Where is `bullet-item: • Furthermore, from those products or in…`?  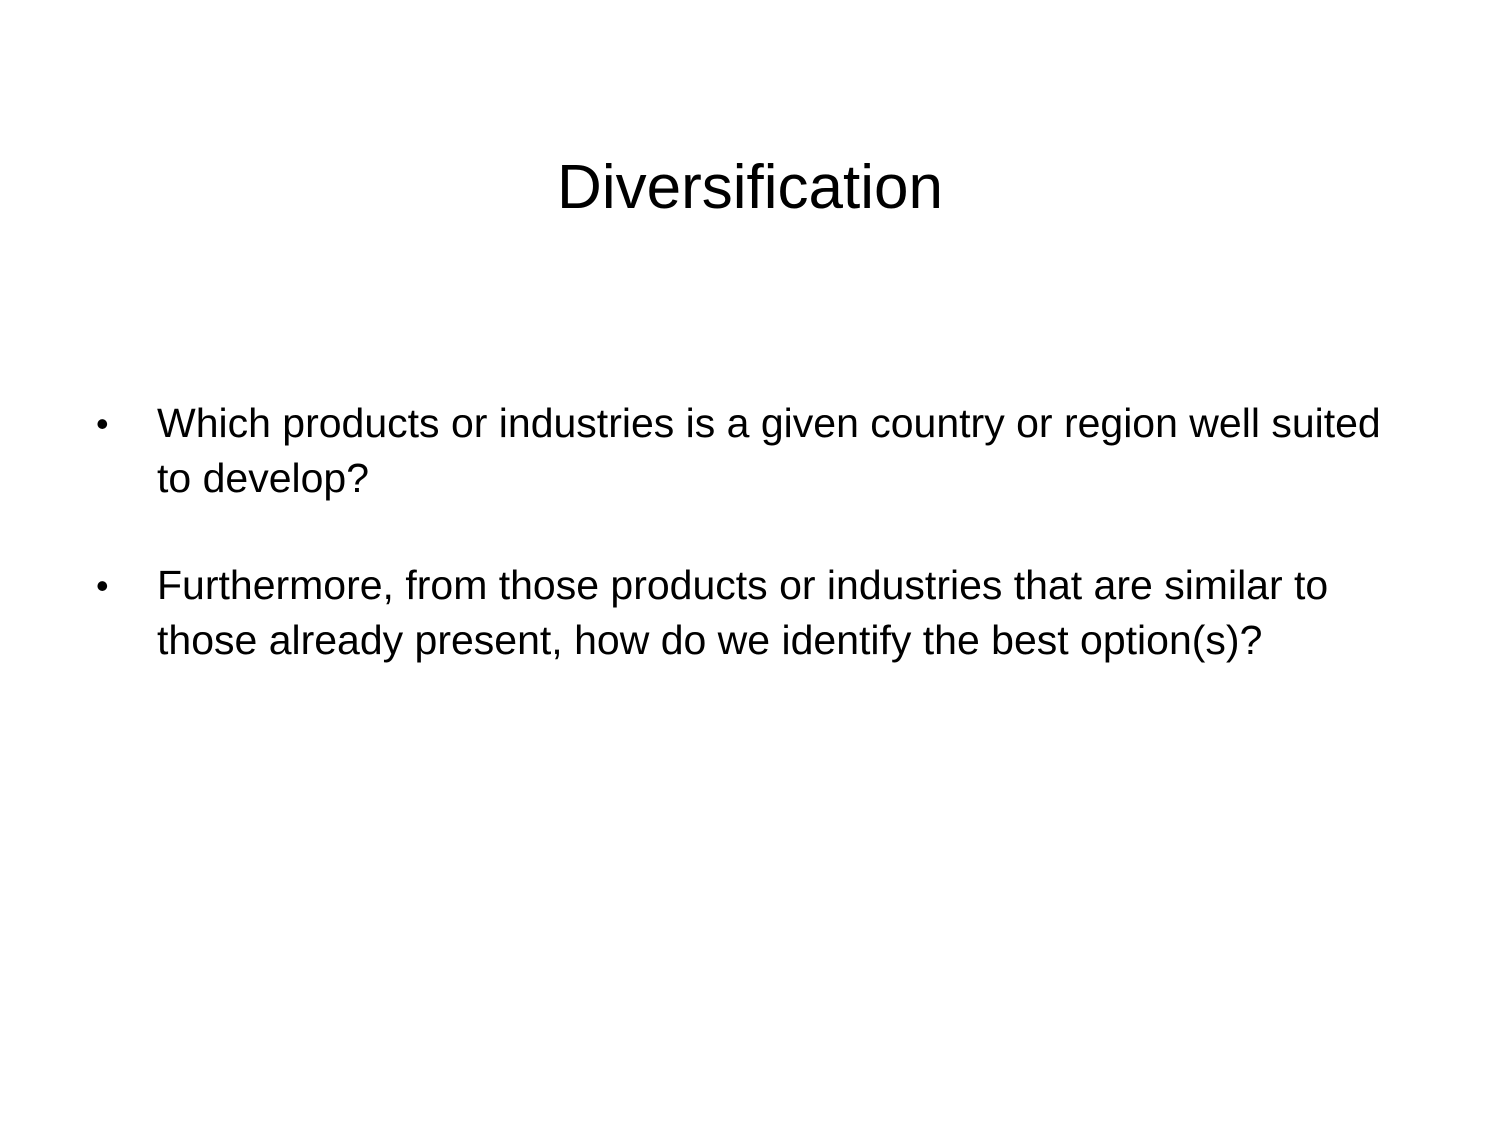
bullet-item: • Furthermore, from those products or in… is located at coordinates (693, 613).